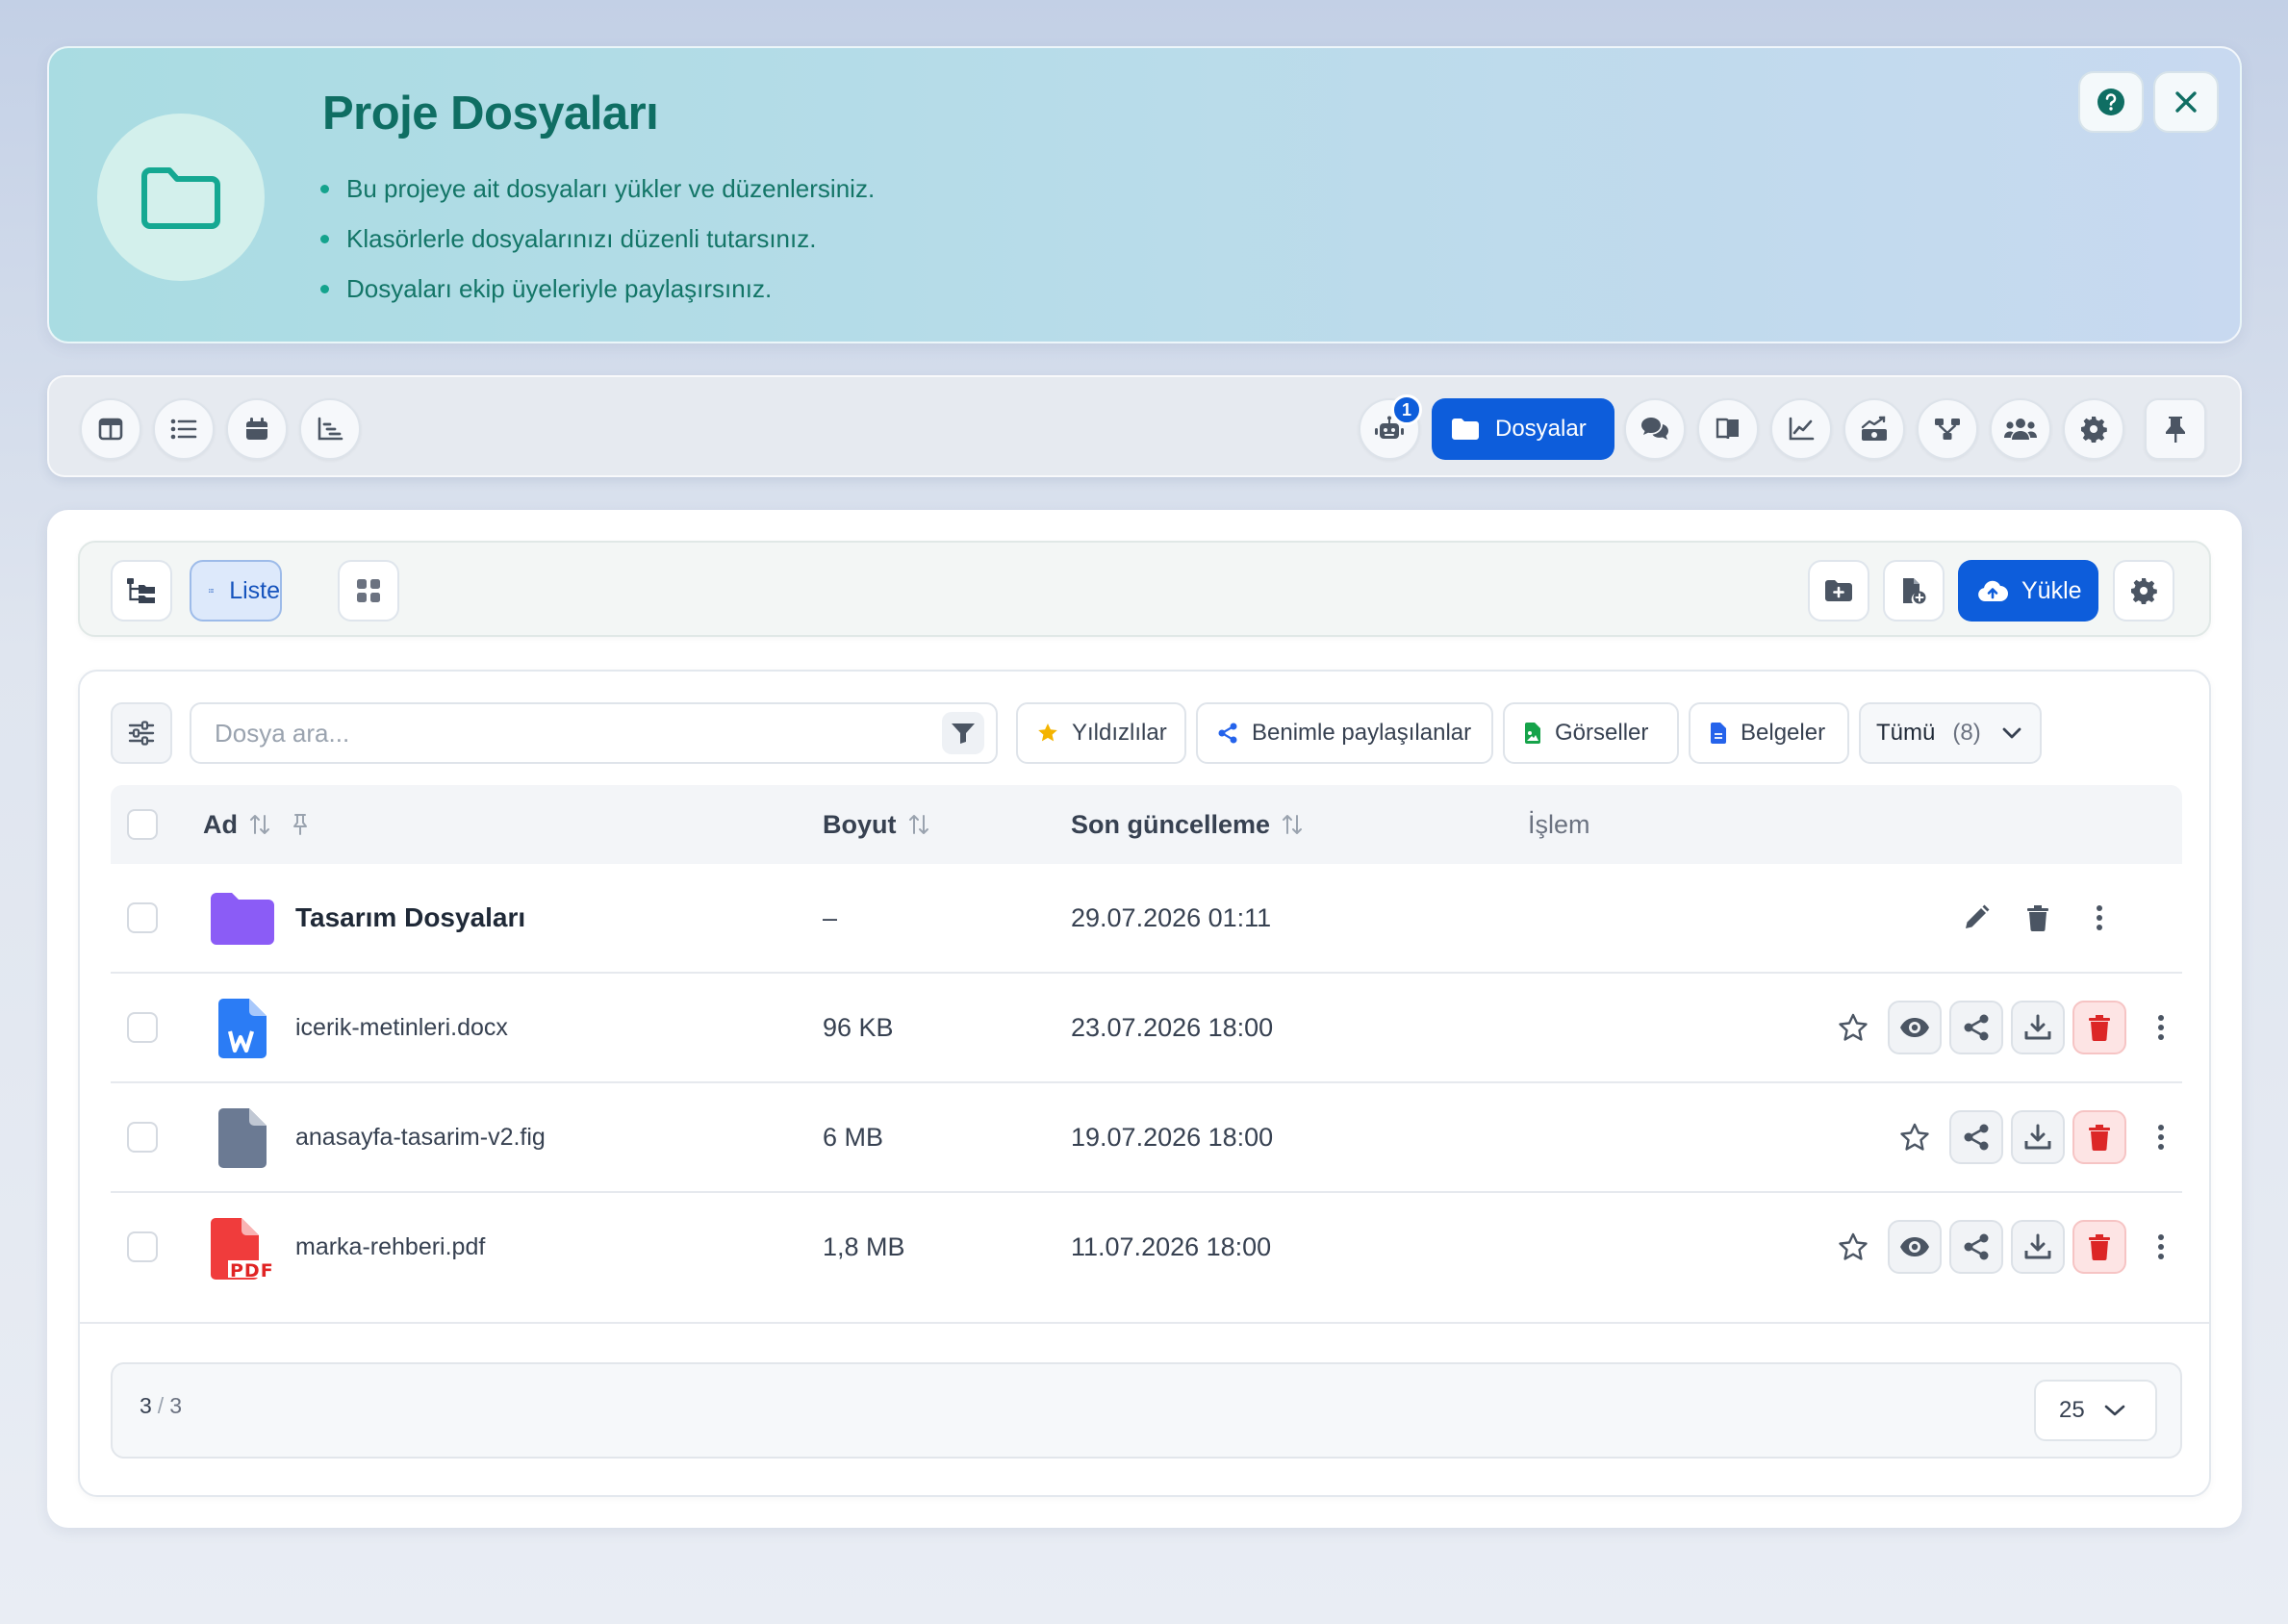 The width and height of the screenshot is (2288, 1624). What do you see at coordinates (2111, 102) in the screenshot?
I see `help-button` at bounding box center [2111, 102].